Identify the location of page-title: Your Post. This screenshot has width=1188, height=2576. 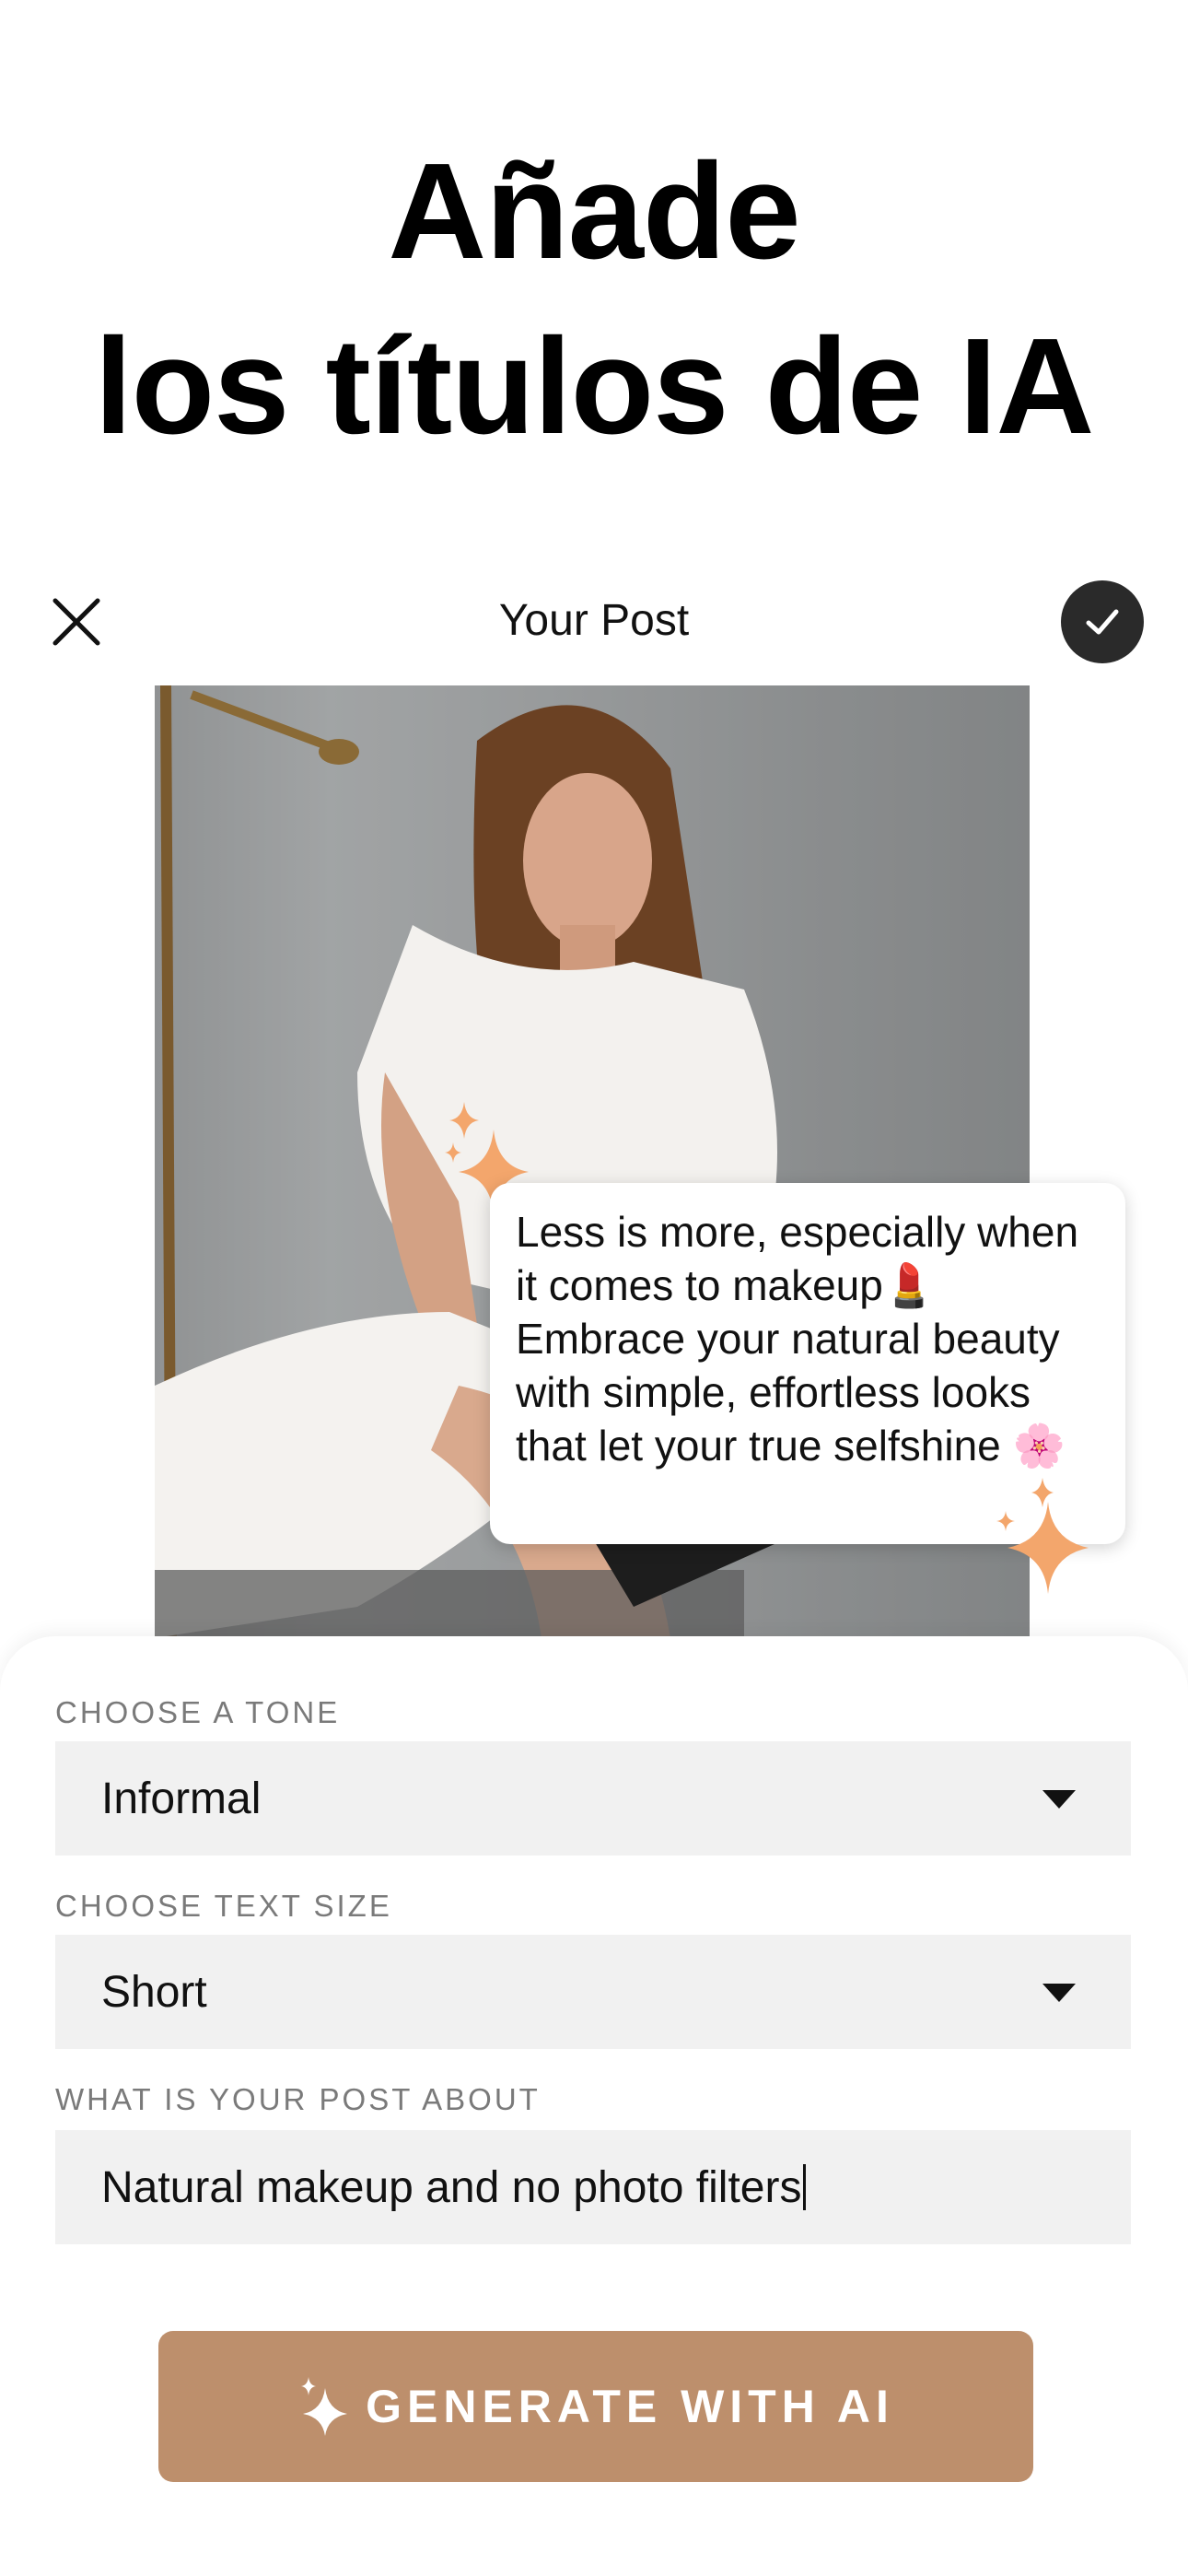
(594, 620).